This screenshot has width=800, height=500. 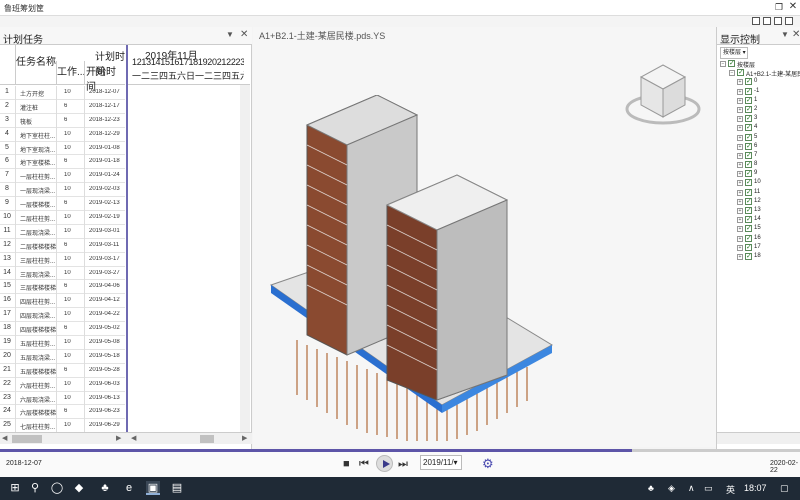 What do you see at coordinates (27, 439) in the screenshot?
I see `scroll-thumb` at bounding box center [27, 439].